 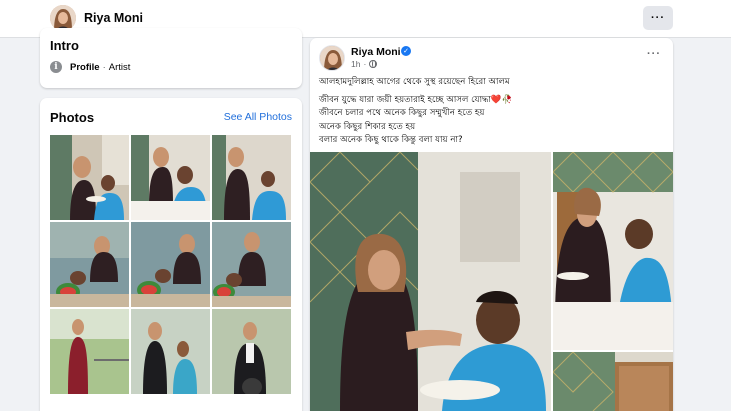 I want to click on intro-profile-label: Profile, so click(x=85, y=67).